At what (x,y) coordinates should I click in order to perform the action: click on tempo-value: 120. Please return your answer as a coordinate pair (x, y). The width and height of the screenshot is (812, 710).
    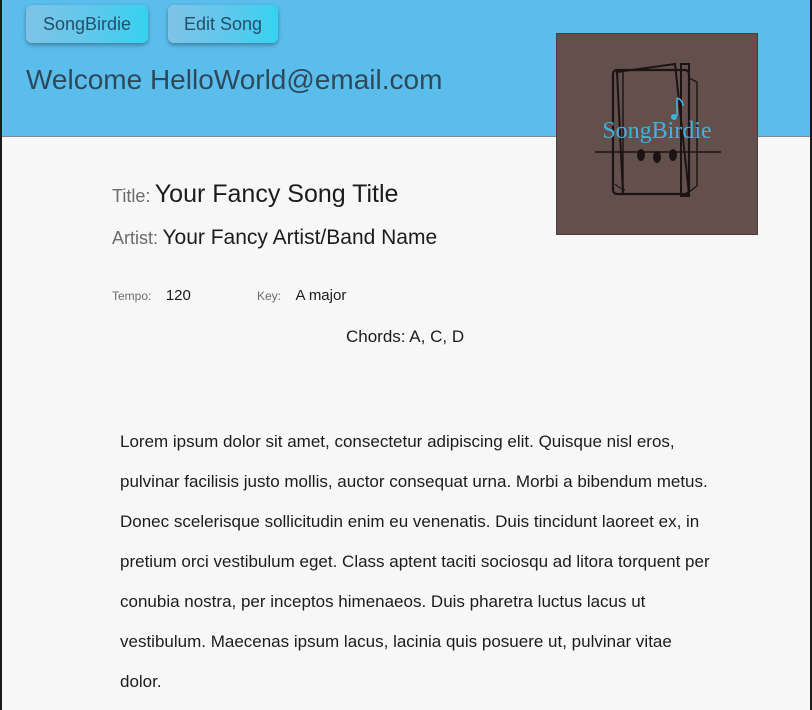
    Looking at the image, I should click on (178, 295).